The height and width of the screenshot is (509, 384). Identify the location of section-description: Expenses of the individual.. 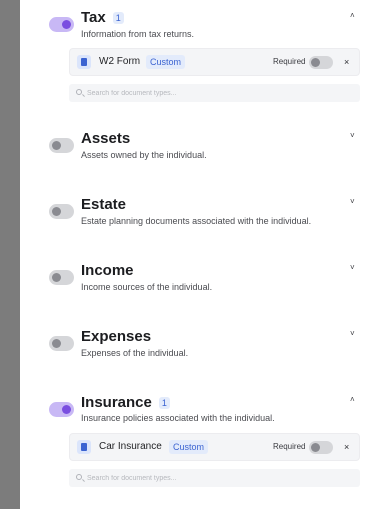
(135, 353).